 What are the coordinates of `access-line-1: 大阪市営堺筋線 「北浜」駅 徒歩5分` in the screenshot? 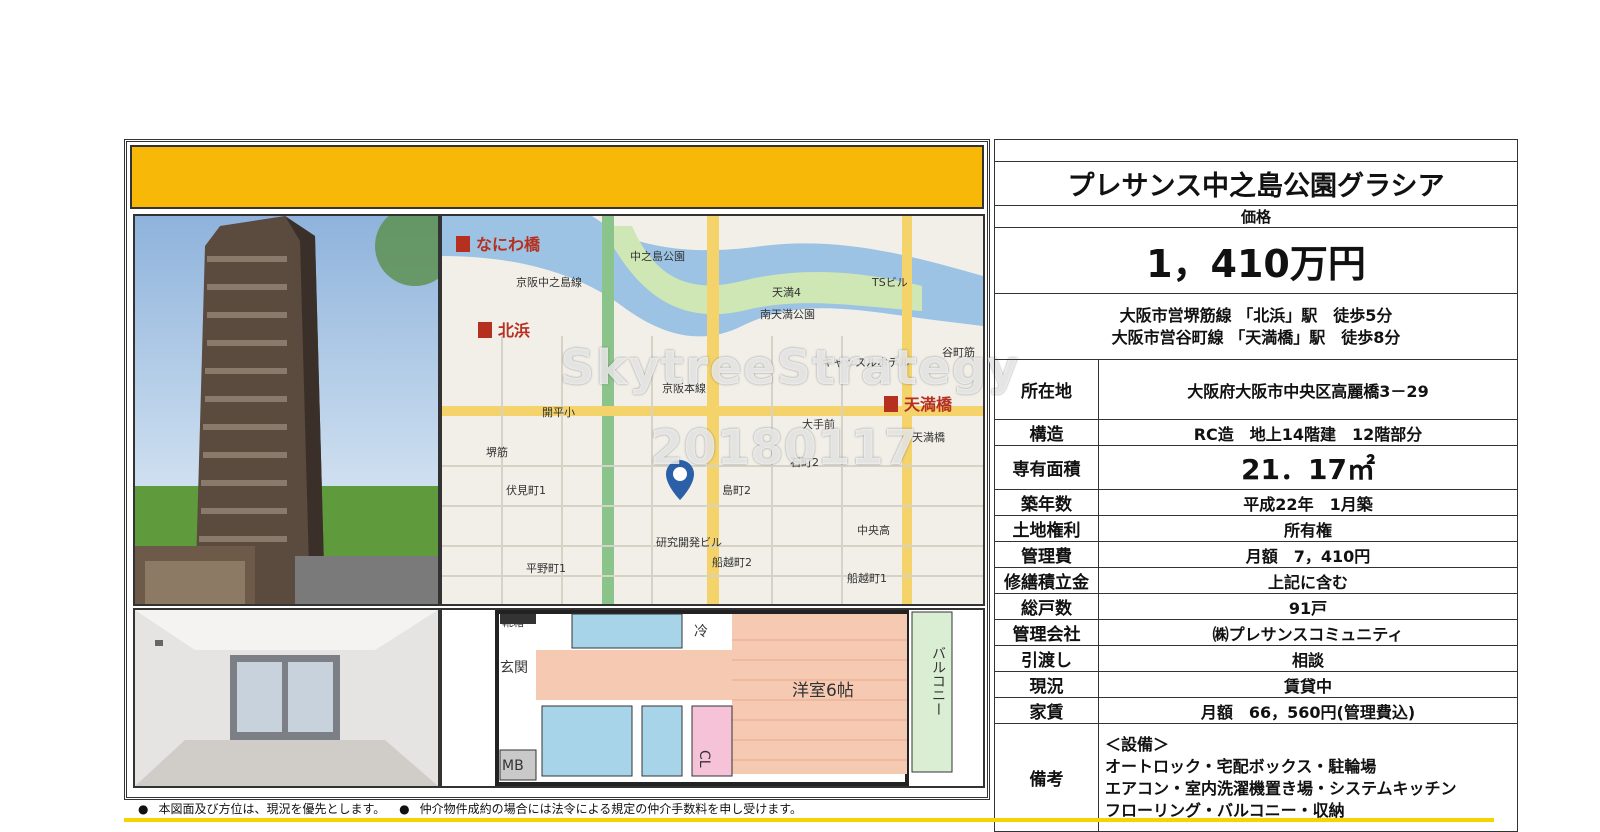 It's located at (1256, 315).